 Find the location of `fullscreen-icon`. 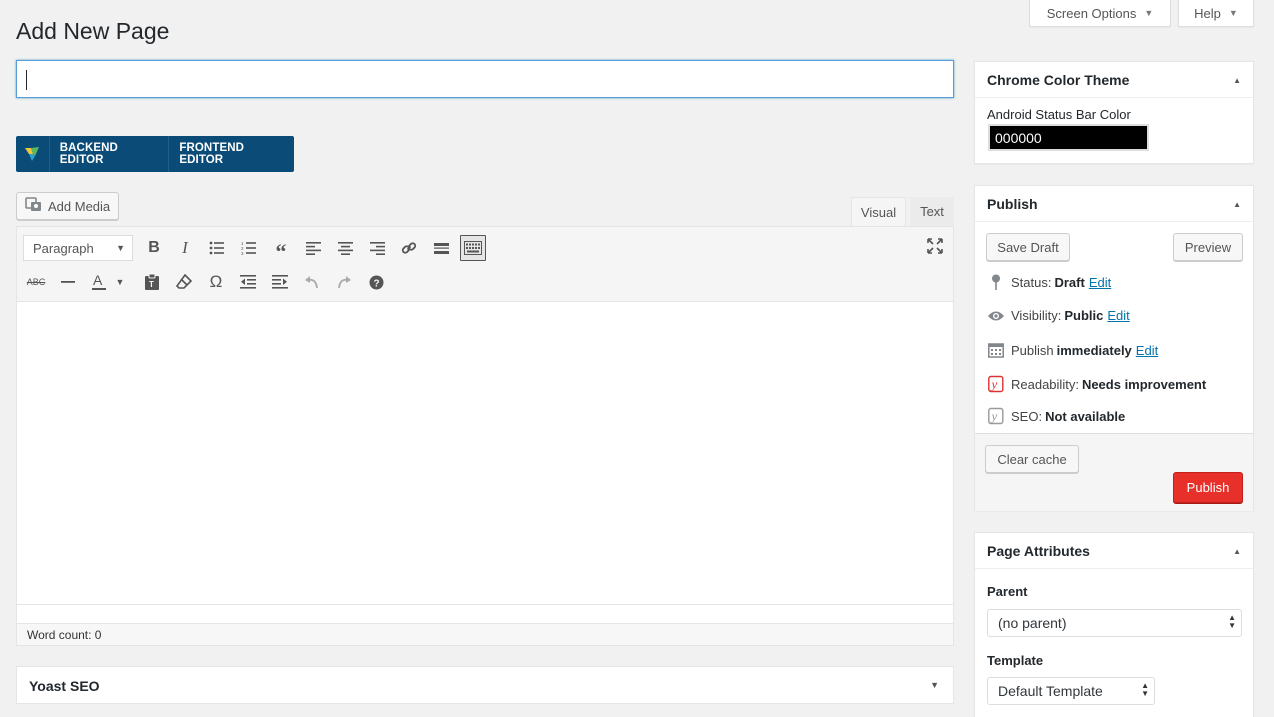

fullscreen-icon is located at coordinates (935, 246).